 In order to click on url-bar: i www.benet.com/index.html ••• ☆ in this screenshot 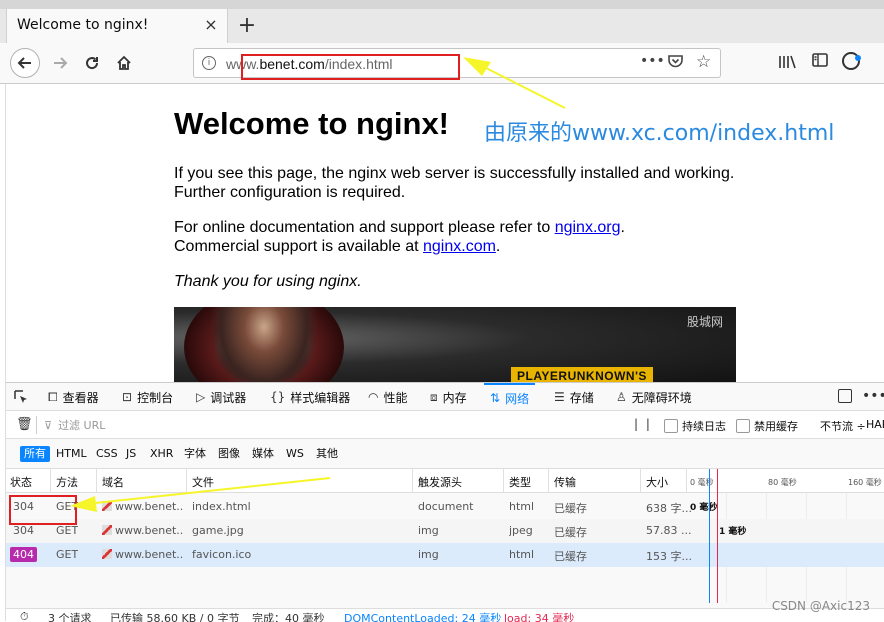, I will do `click(457, 64)`.